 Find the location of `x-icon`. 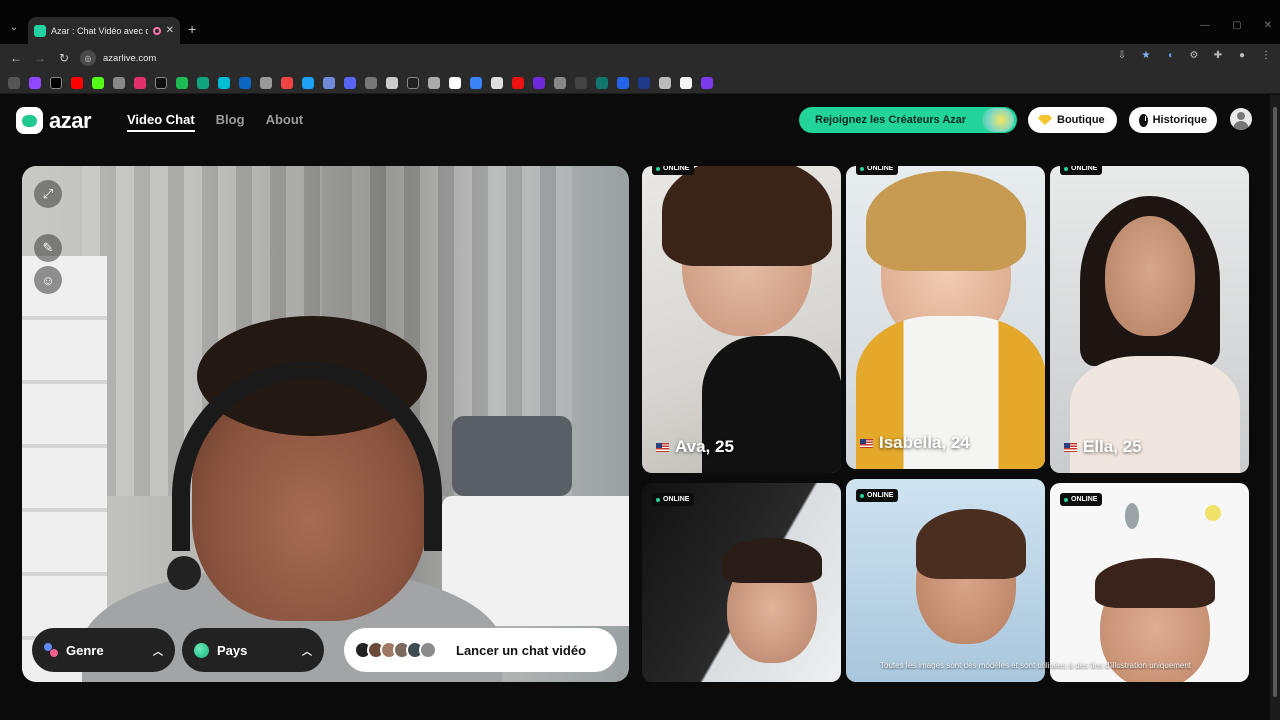

x-icon is located at coordinates (56, 82).